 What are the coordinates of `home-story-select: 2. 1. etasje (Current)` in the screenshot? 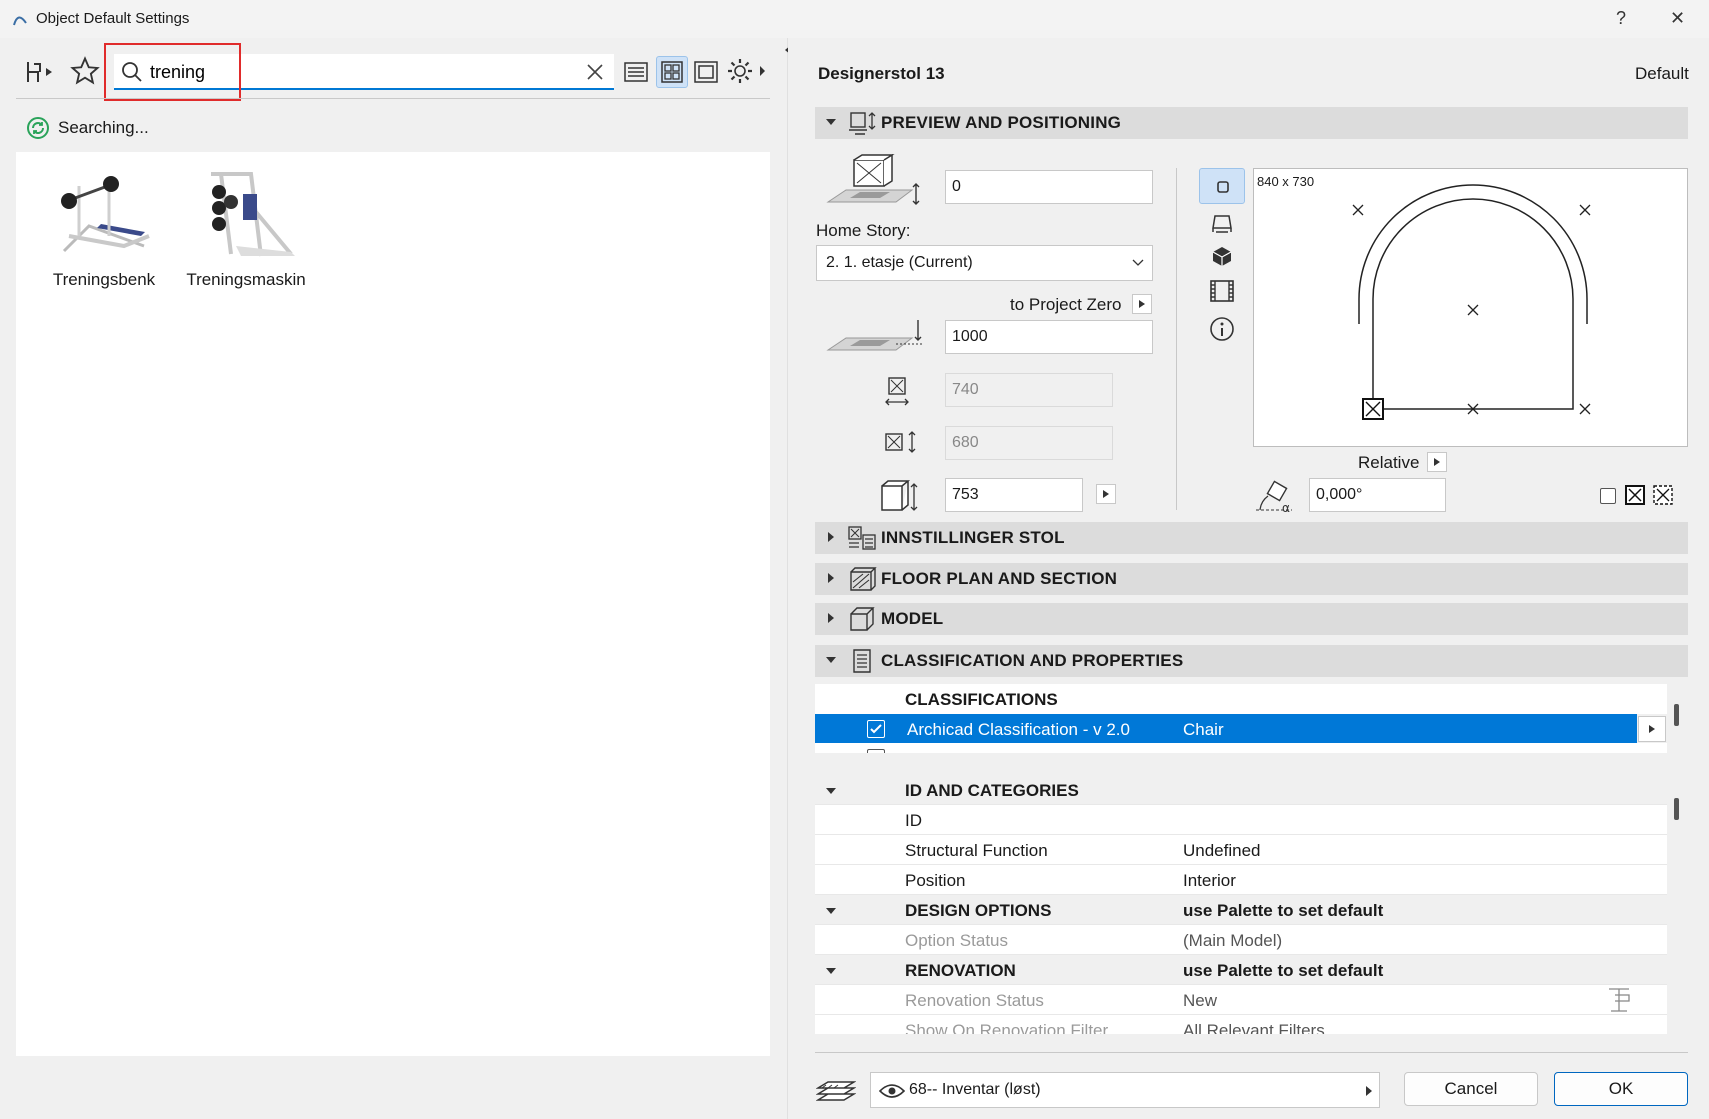 It's located at (984, 263).